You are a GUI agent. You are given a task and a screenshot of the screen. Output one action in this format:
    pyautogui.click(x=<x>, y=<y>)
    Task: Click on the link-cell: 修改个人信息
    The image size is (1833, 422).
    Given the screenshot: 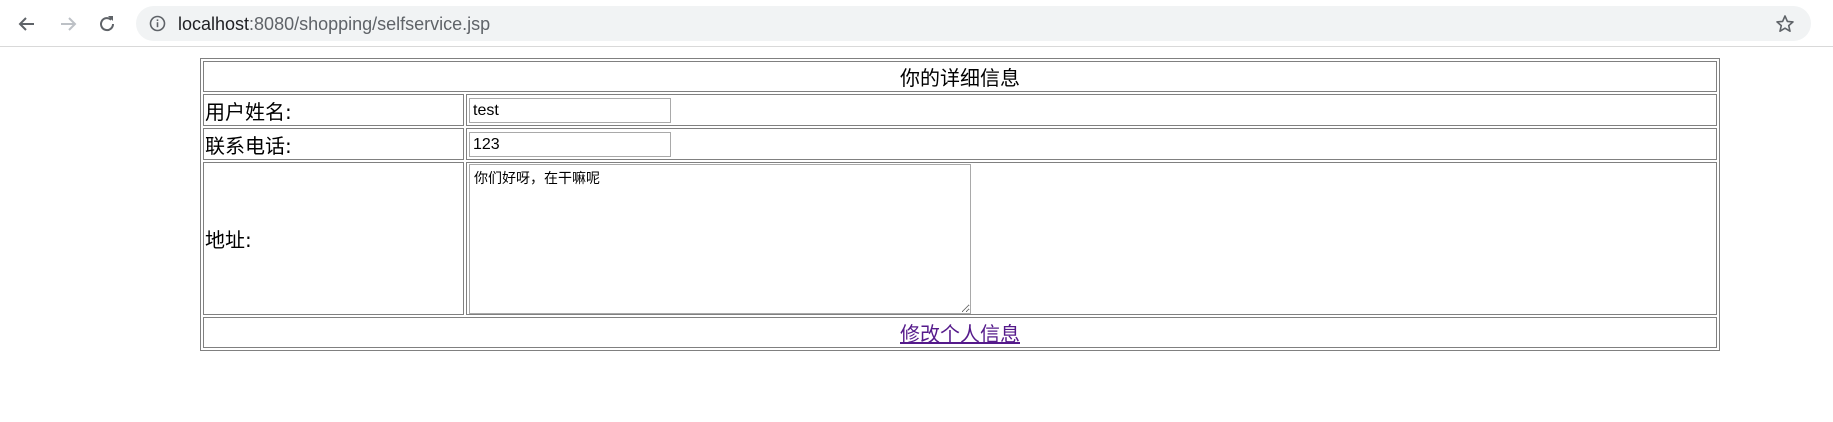 What is the action you would take?
    pyautogui.click(x=960, y=332)
    